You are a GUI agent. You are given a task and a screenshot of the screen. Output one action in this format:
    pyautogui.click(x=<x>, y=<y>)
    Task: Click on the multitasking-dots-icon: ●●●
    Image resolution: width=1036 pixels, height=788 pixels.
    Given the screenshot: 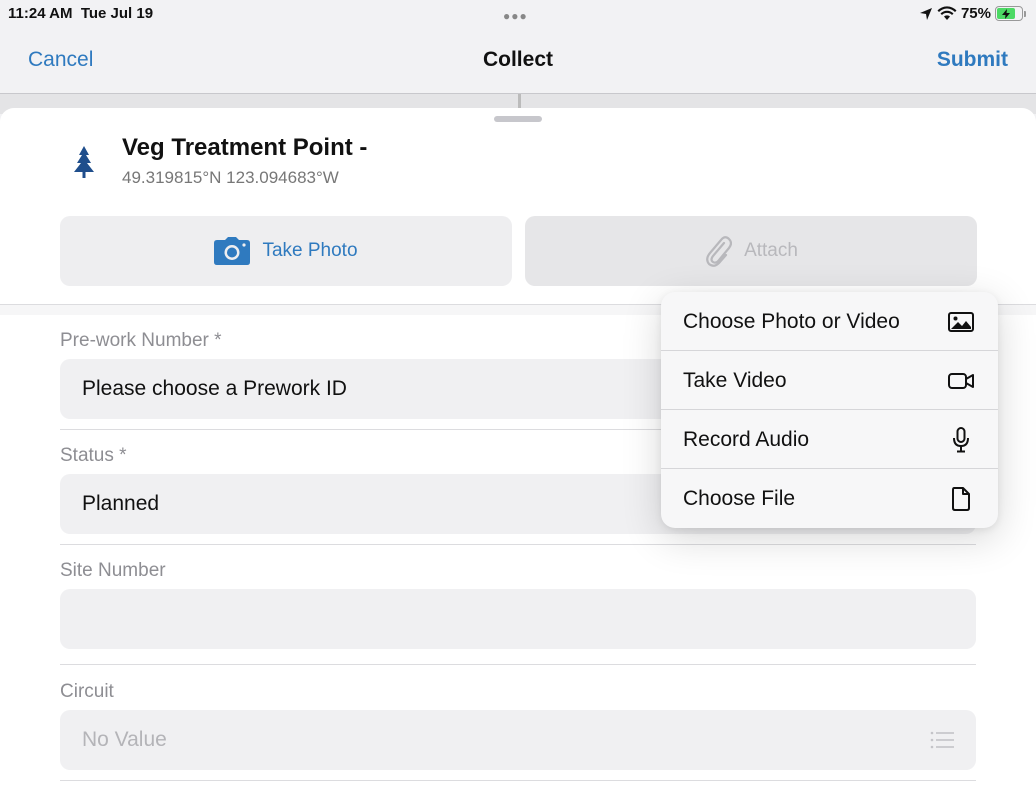 What is the action you would take?
    pyautogui.click(x=515, y=16)
    